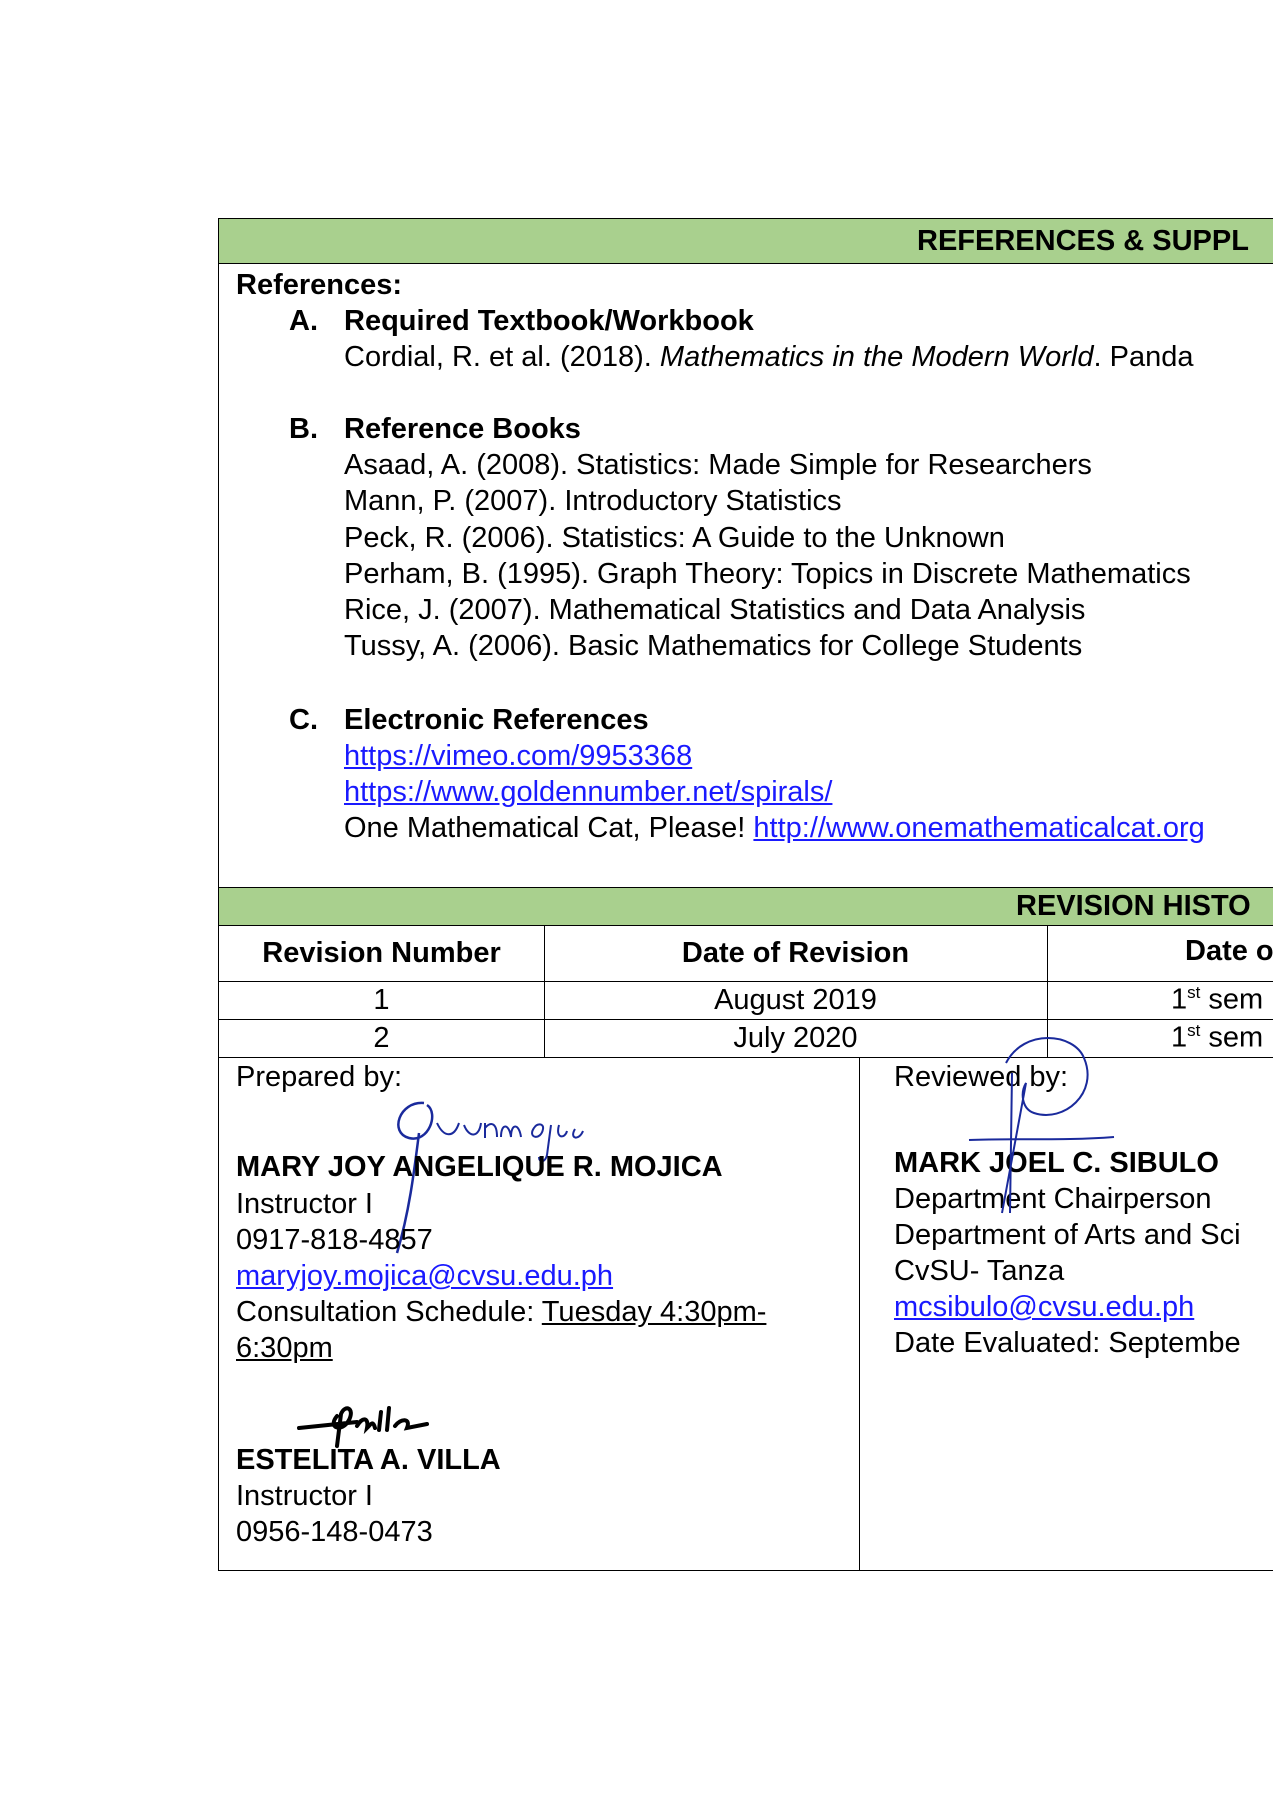 The height and width of the screenshot is (1800, 1273). I want to click on preparer-2-position: Instructor I, so click(304, 1496).